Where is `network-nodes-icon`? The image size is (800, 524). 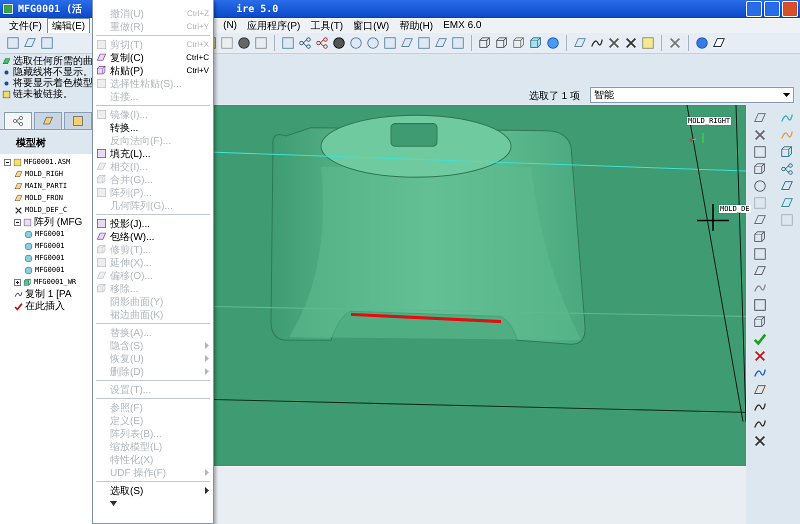
network-nodes-icon is located at coordinates (305, 43).